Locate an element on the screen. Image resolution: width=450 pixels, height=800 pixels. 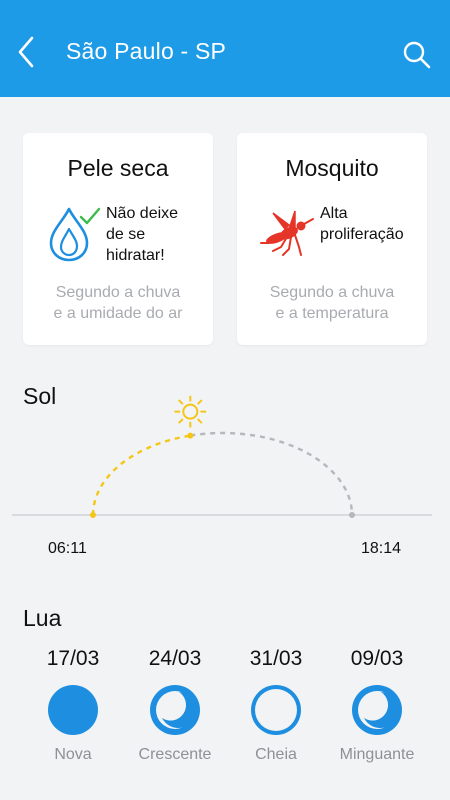
mosquito-icon is located at coordinates (287, 233).